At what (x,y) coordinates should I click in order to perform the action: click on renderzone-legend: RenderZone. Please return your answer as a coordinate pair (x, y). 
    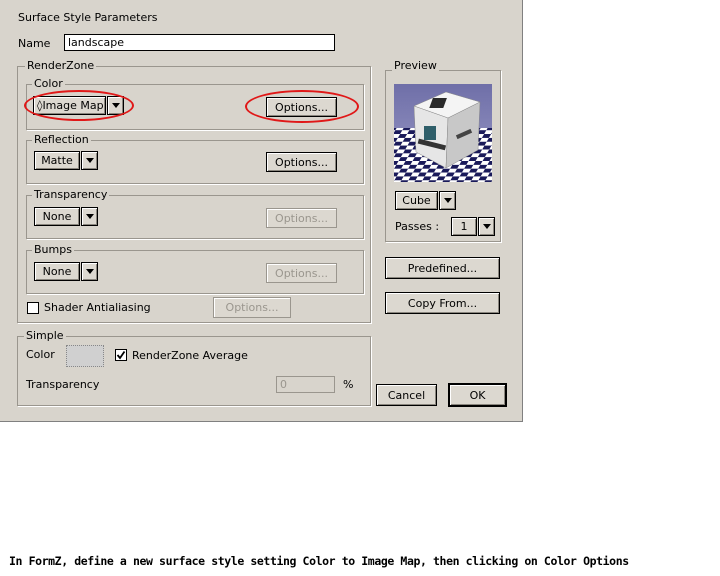
    Looking at the image, I should click on (61, 65).